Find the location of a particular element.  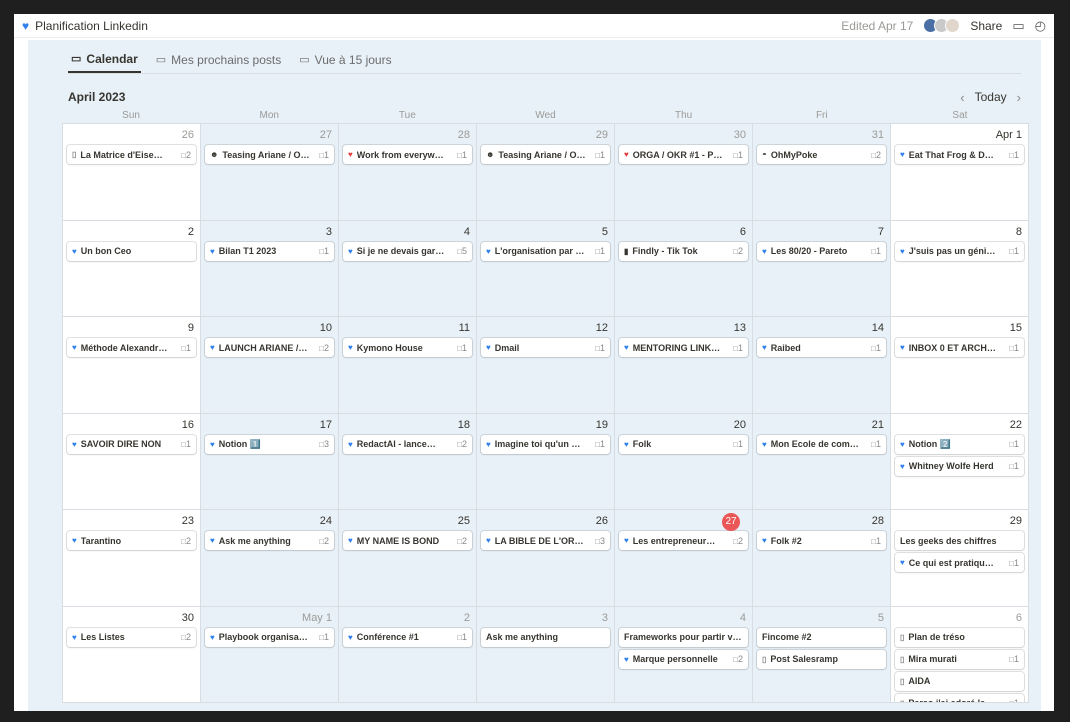

share-button: Share is located at coordinates (986, 26).